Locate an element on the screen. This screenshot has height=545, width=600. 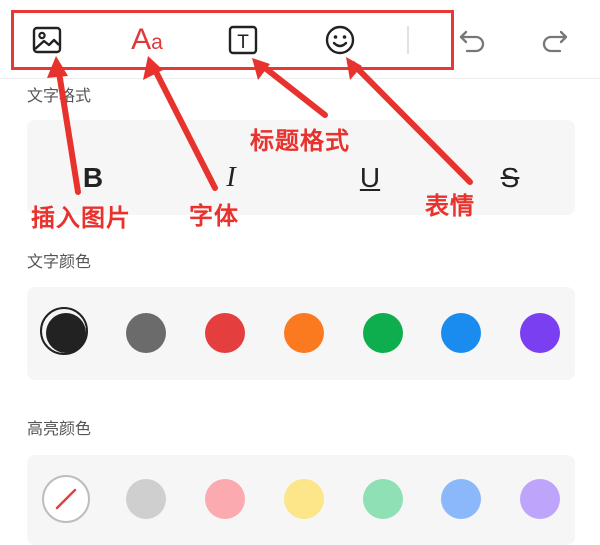
smiley-icon is located at coordinates (340, 40).